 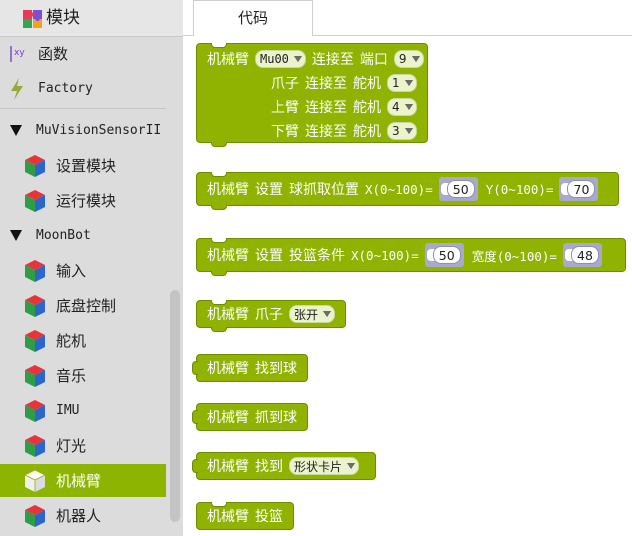 What do you see at coordinates (255, 417) in the screenshot?
I see `block-row: 机械臂 抓到球` at bounding box center [255, 417].